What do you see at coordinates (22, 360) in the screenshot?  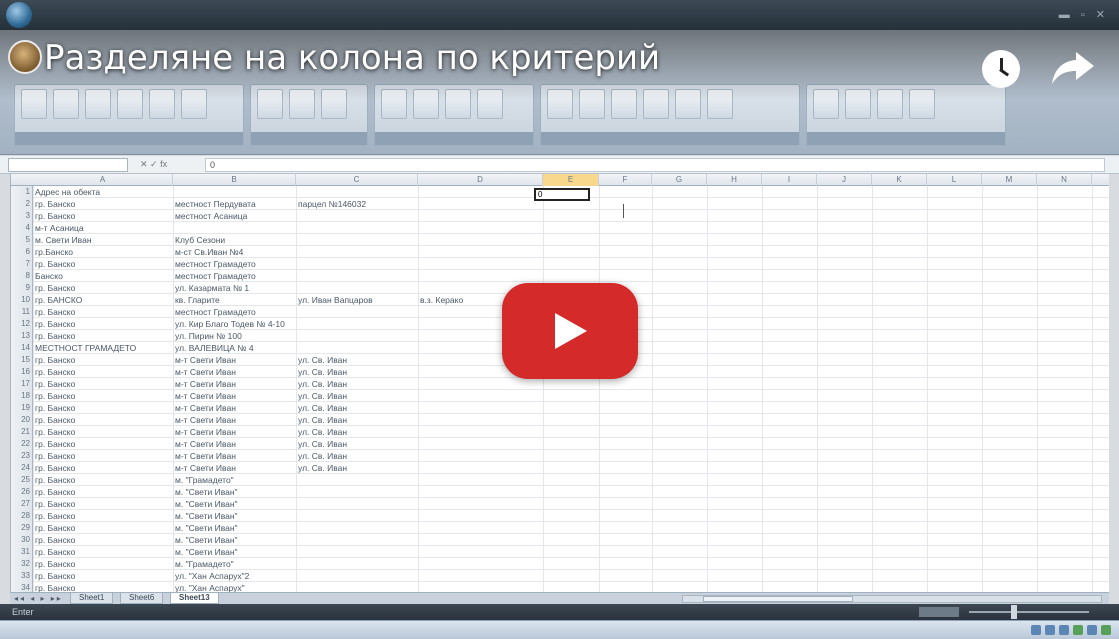 I see `row-number: 15` at bounding box center [22, 360].